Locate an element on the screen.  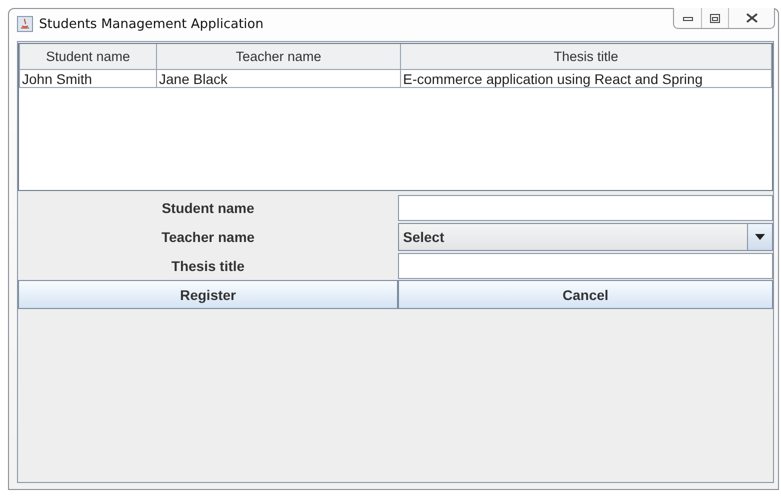
field-label: Teacher name is located at coordinates (208, 237).